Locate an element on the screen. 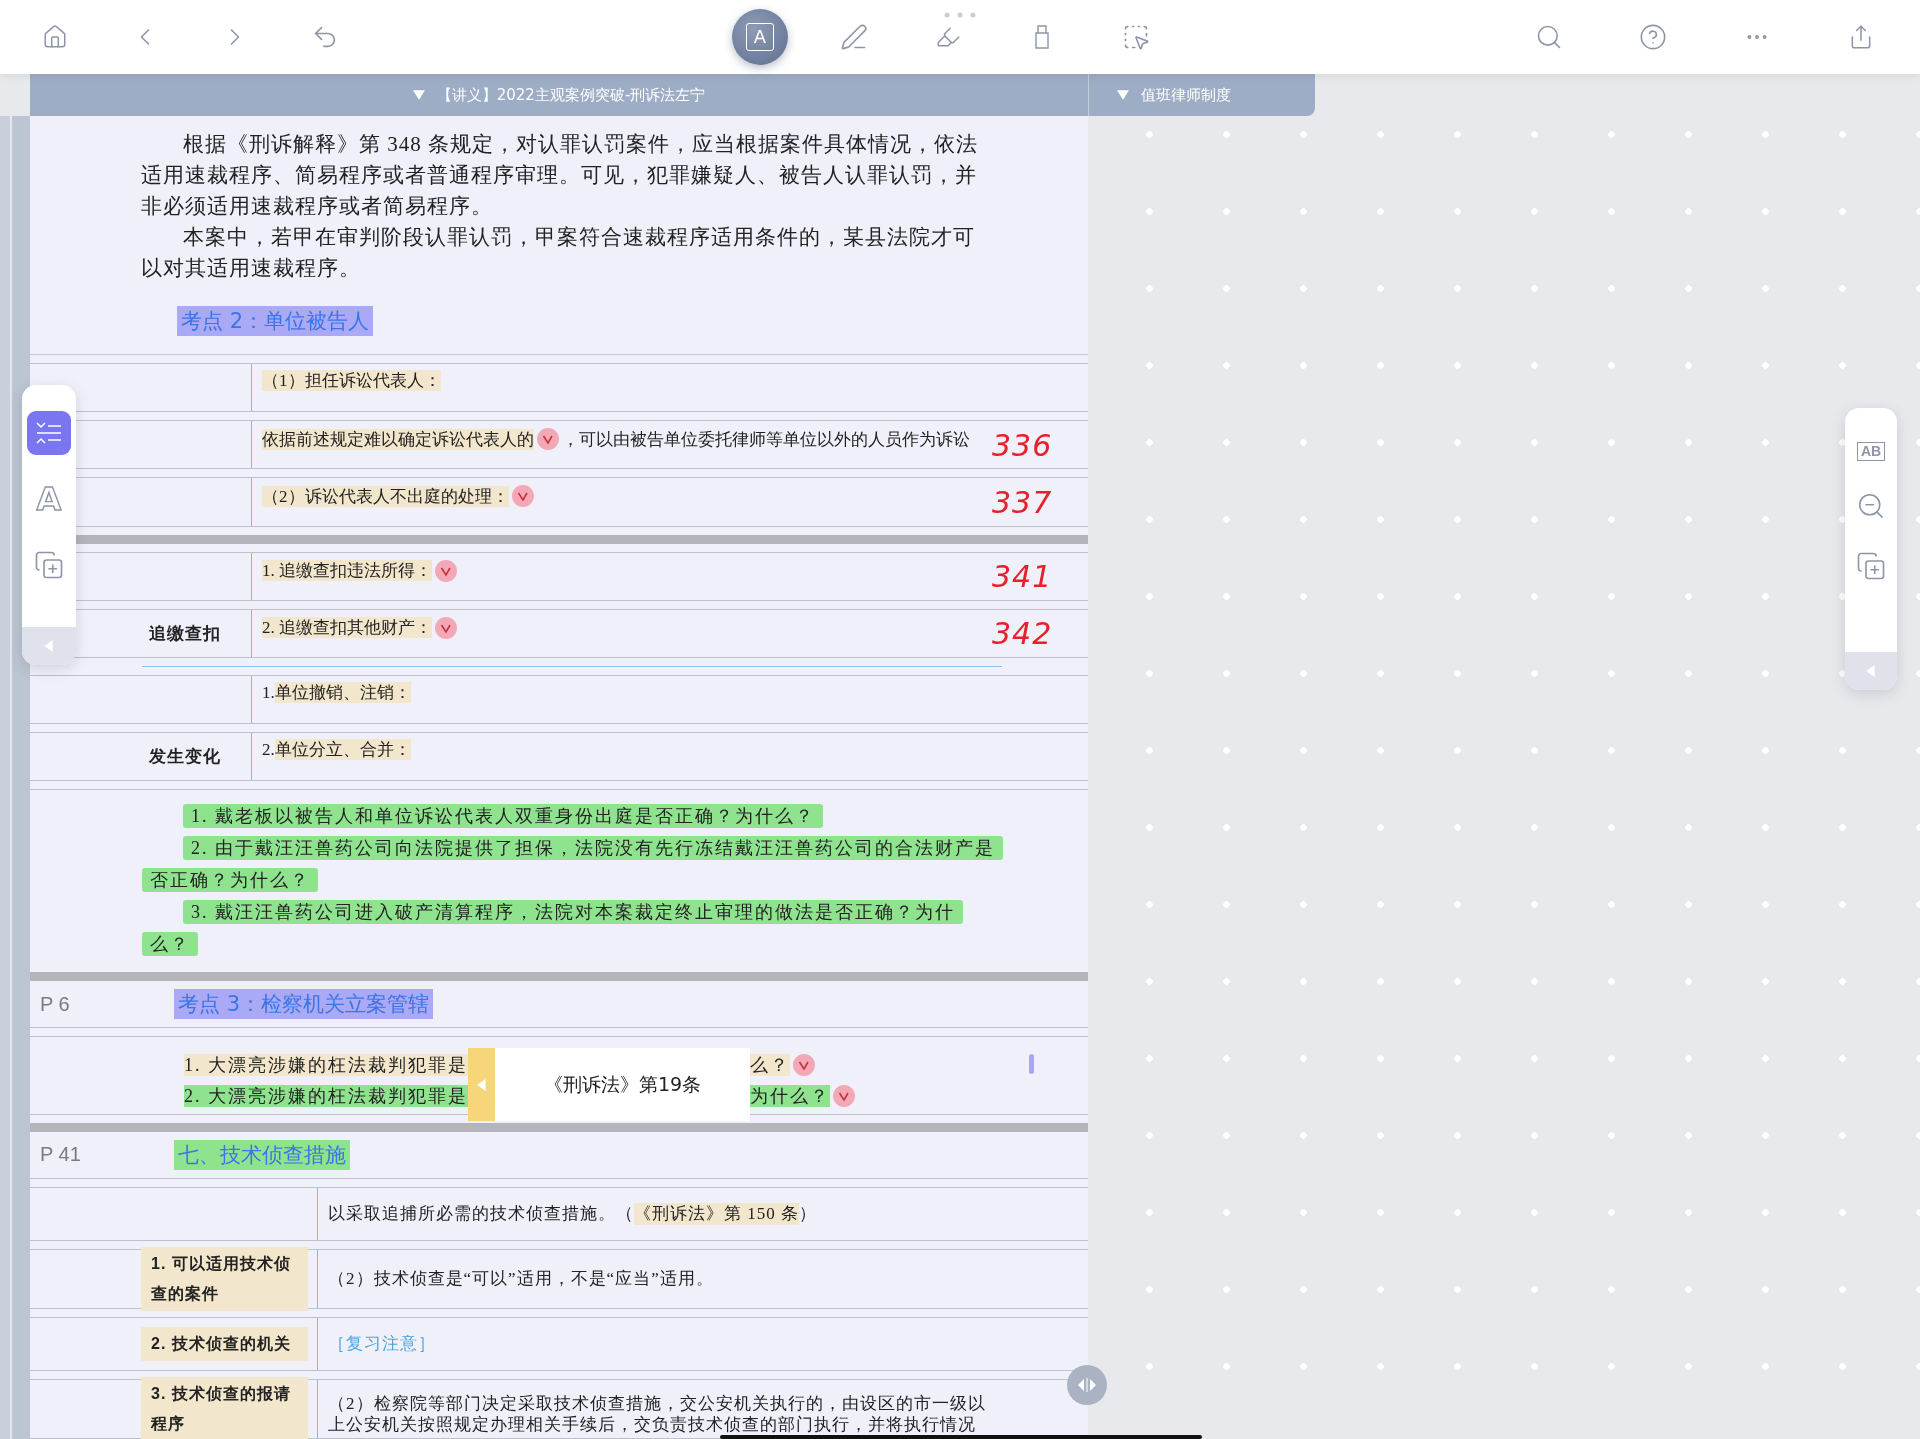 The height and width of the screenshot is (1439, 1920). row-label: 发生变化 is located at coordinates (185, 757).